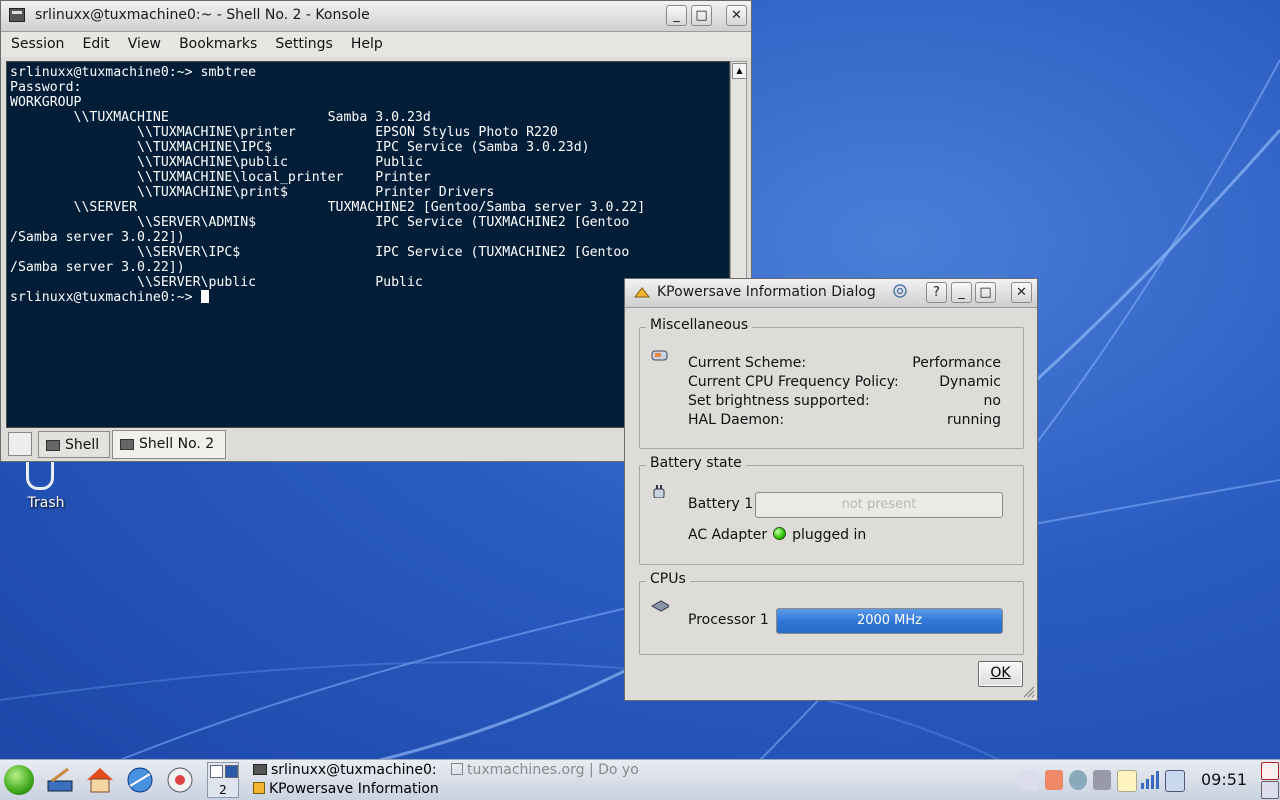 The height and width of the screenshot is (800, 1280). I want to click on group-title: Battery state, so click(696, 463).